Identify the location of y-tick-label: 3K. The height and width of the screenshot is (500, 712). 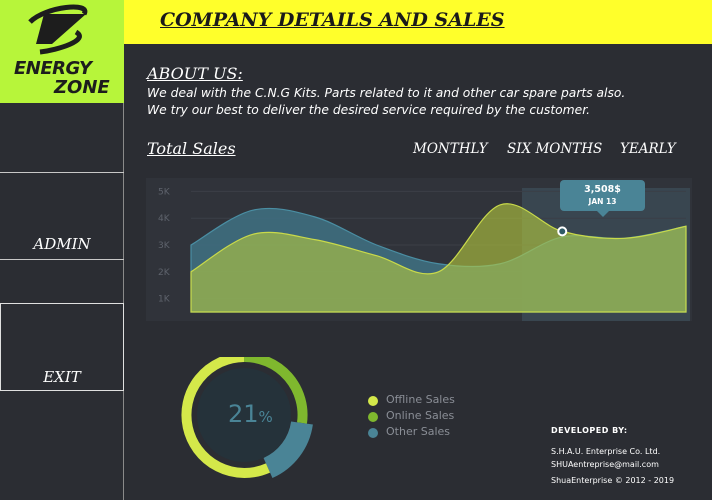
(164, 246).